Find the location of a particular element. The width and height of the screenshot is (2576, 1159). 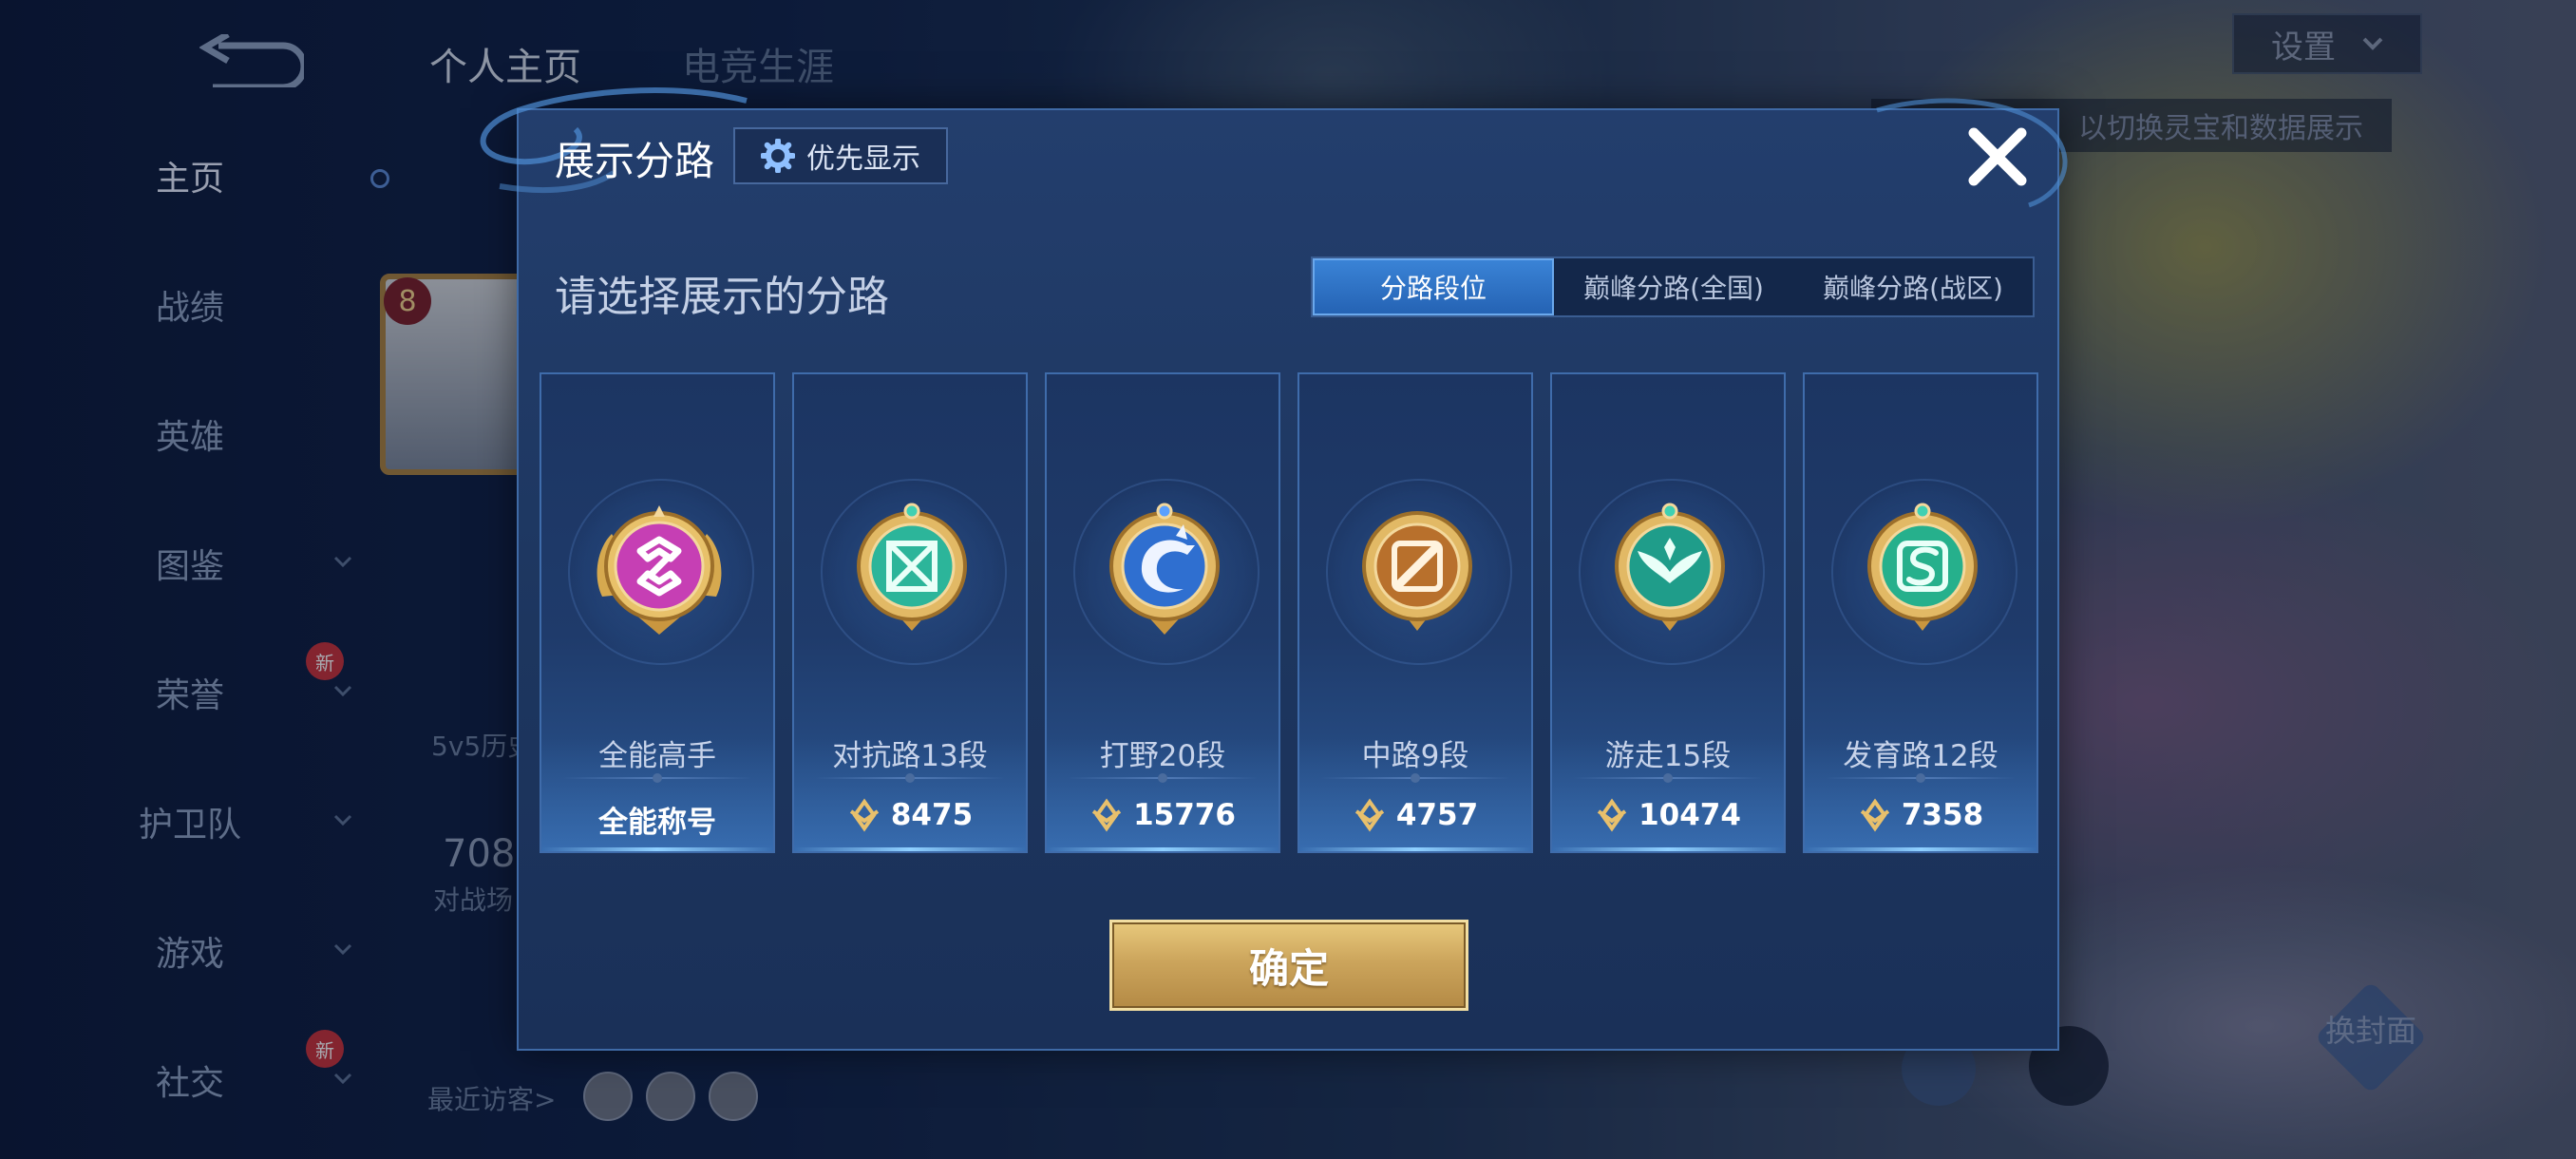

mid-lane-emblem-icon is located at coordinates (1417, 571).